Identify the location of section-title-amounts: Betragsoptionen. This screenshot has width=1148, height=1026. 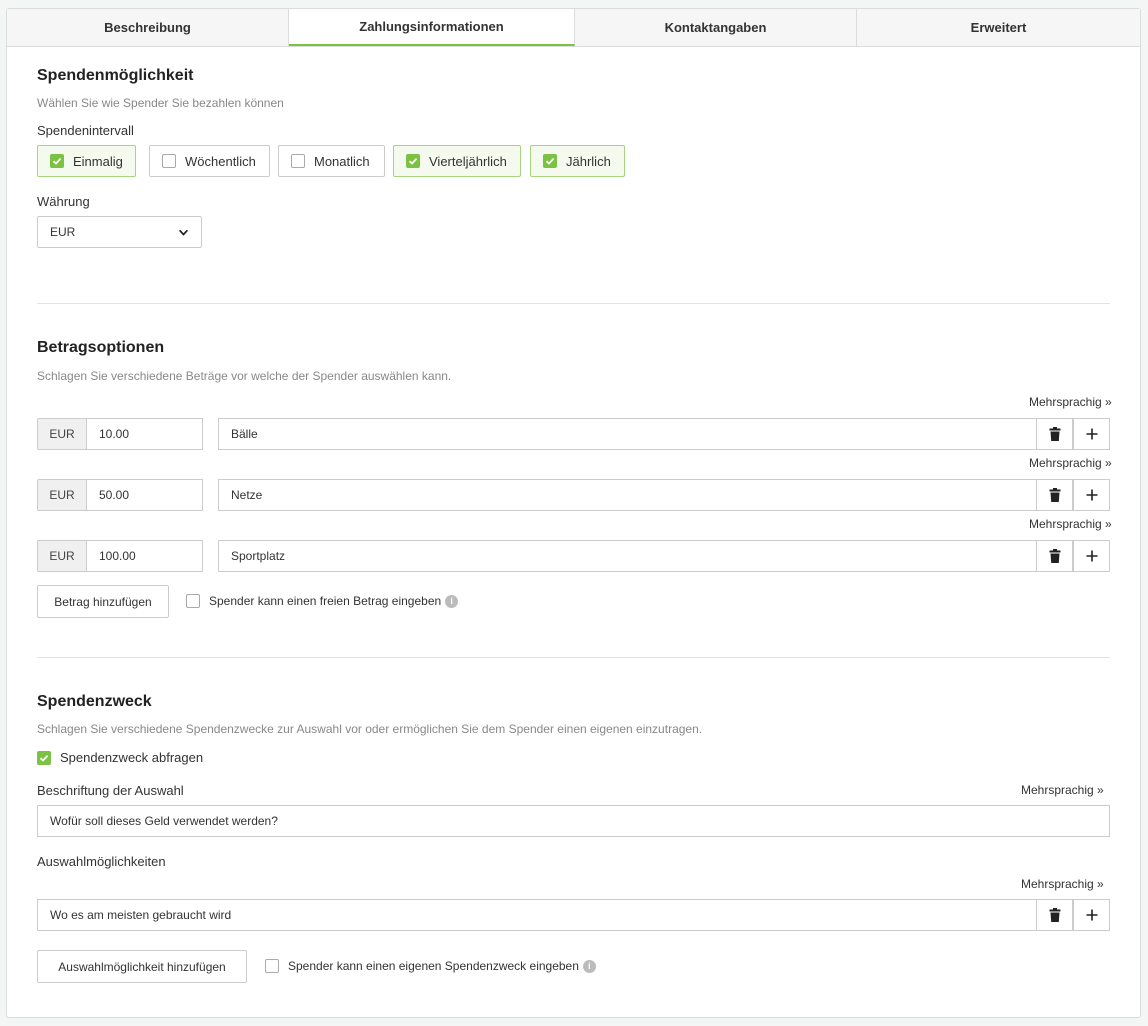
(101, 347).